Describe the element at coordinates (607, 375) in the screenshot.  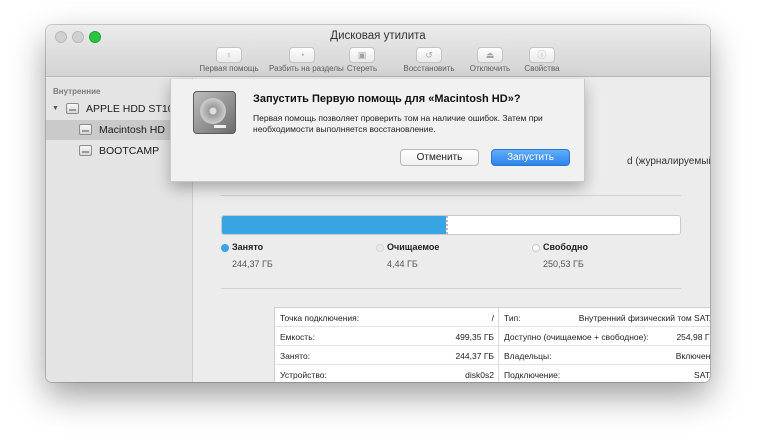
I see `info-row-connection: Подключение: SATA` at that location.